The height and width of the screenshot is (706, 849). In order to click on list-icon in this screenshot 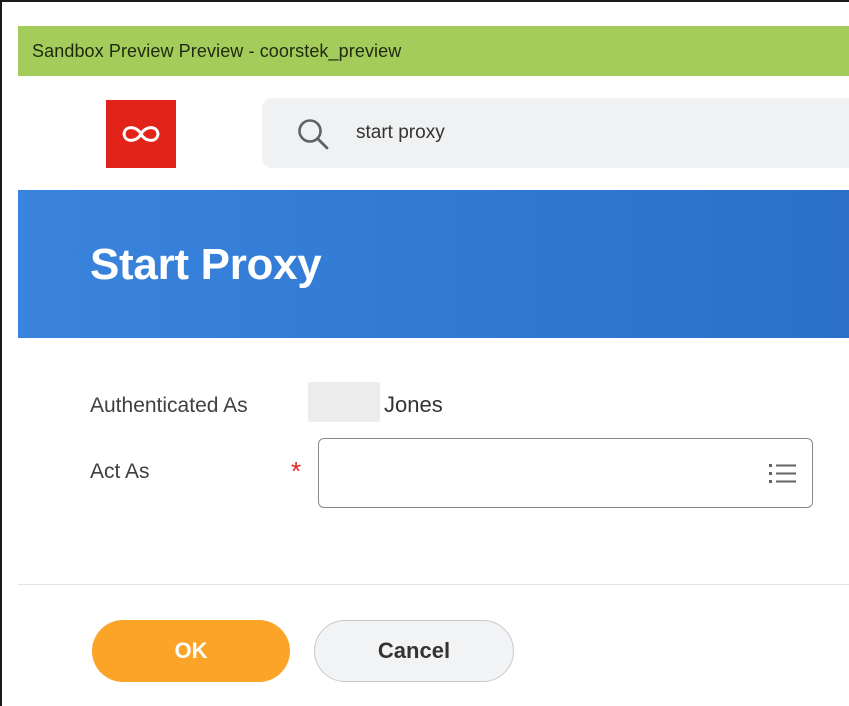, I will do `click(783, 474)`.